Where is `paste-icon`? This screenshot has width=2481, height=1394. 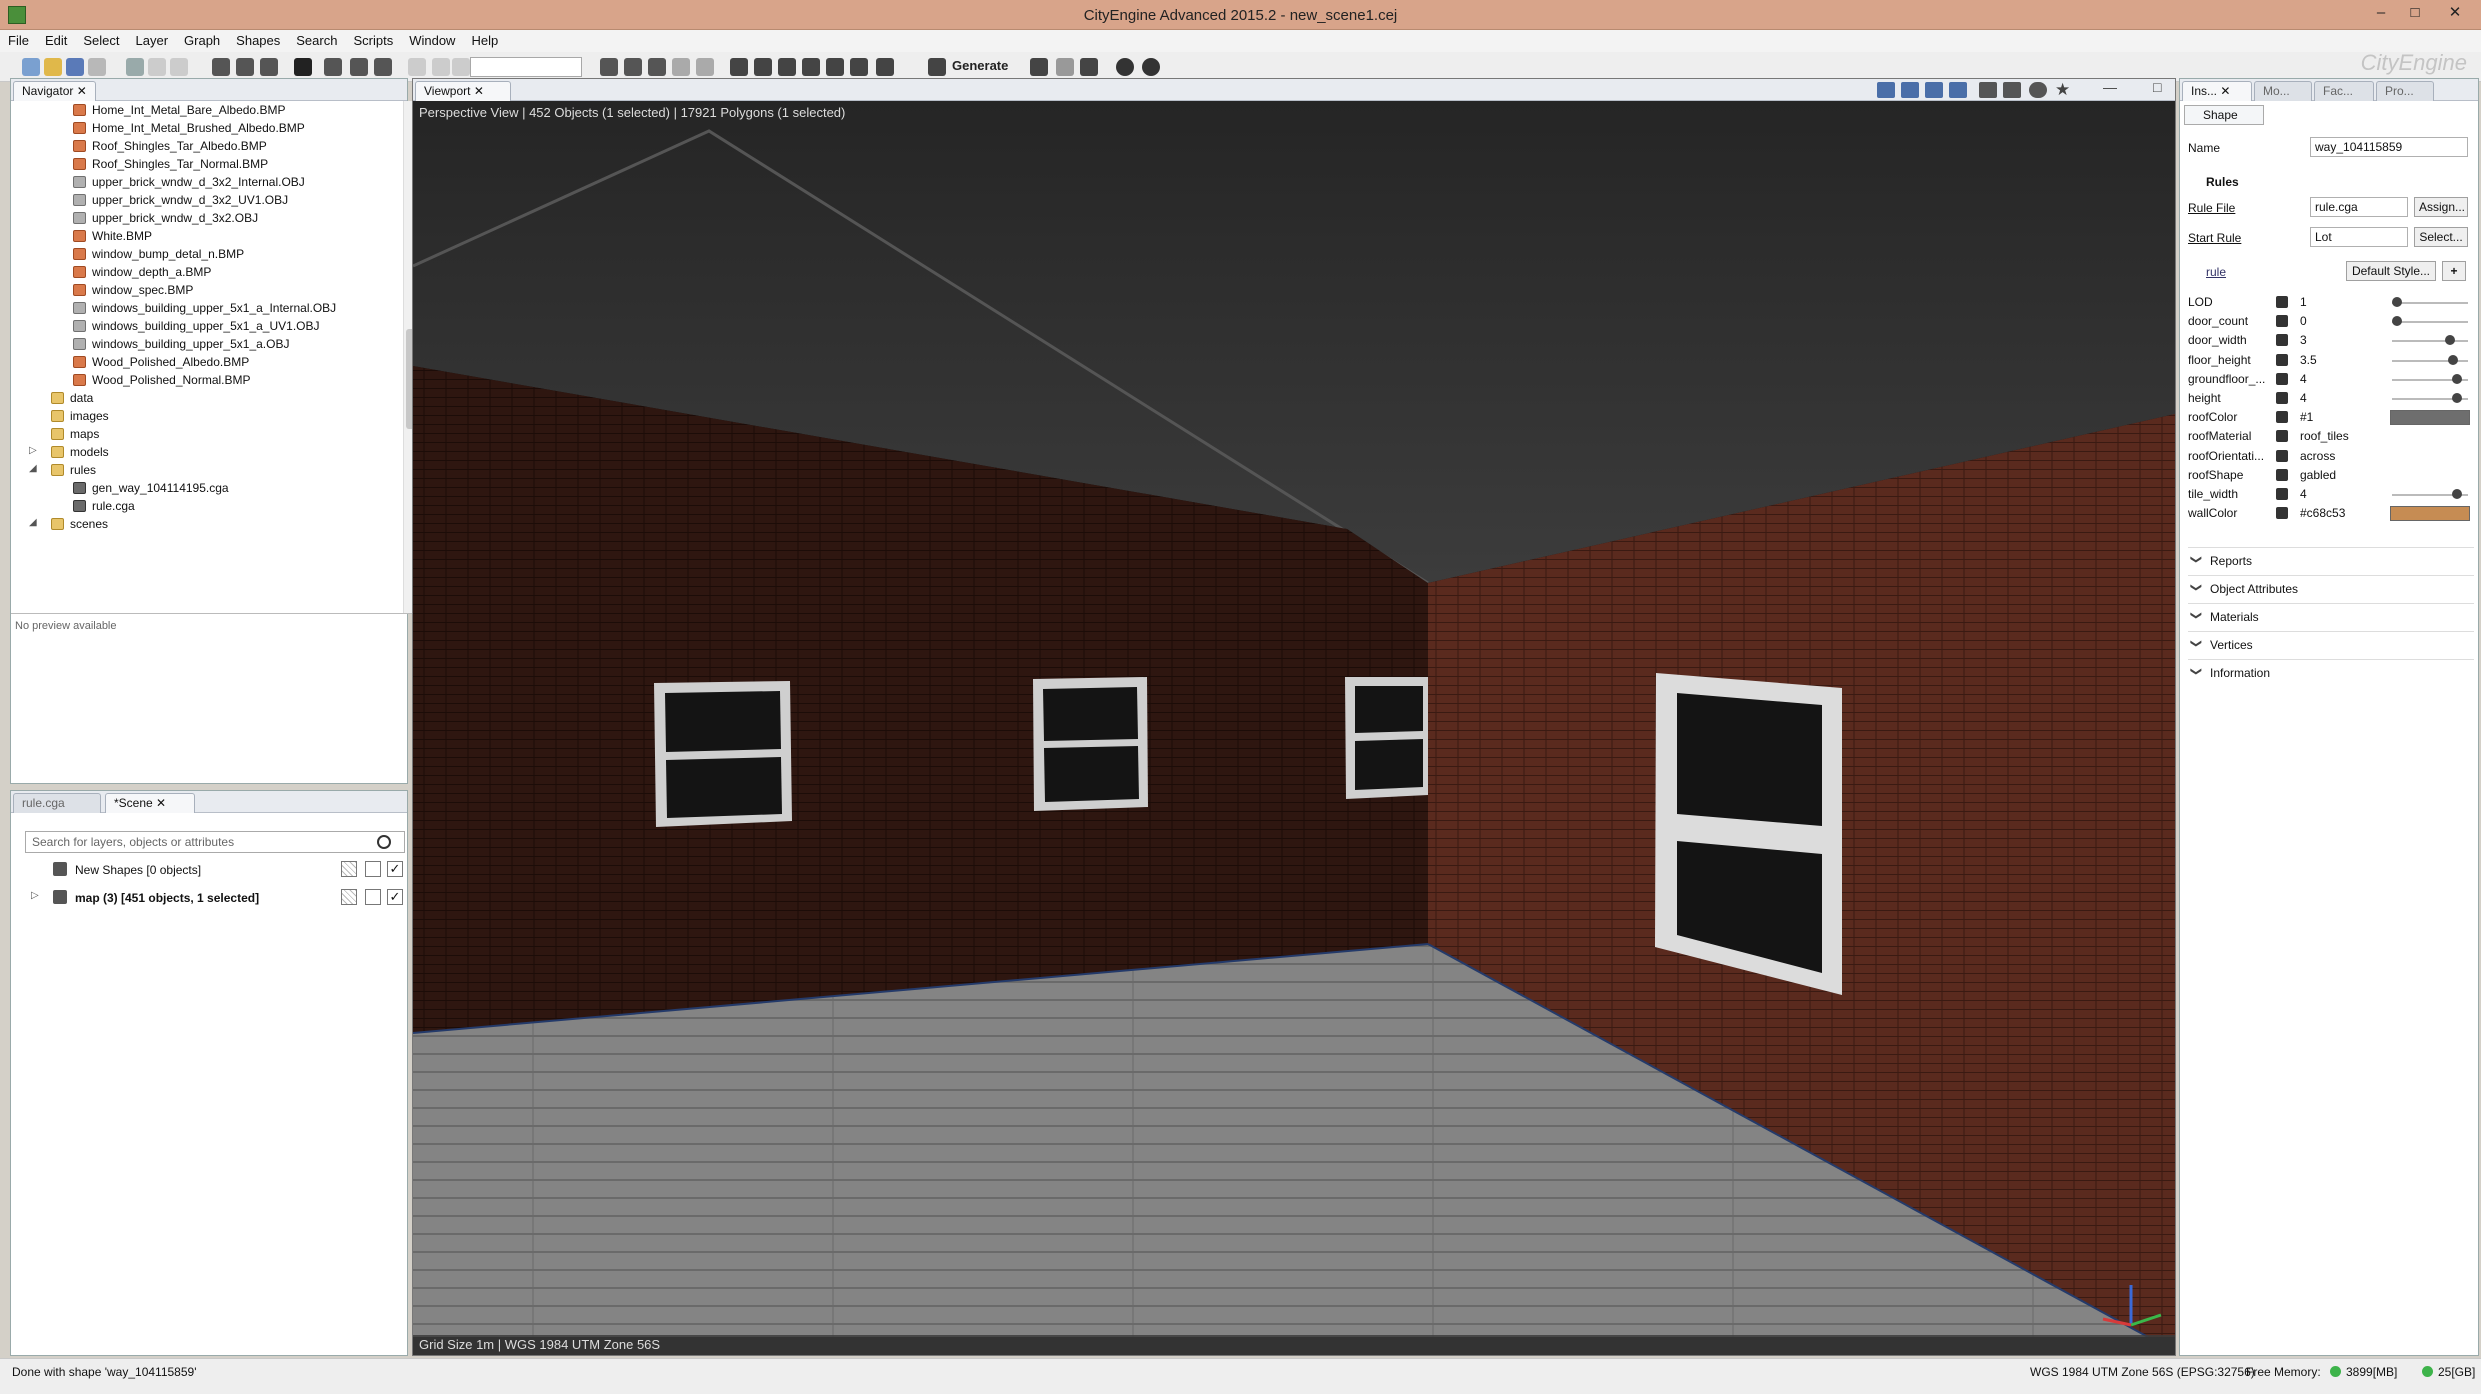
paste-icon is located at coordinates (179, 67).